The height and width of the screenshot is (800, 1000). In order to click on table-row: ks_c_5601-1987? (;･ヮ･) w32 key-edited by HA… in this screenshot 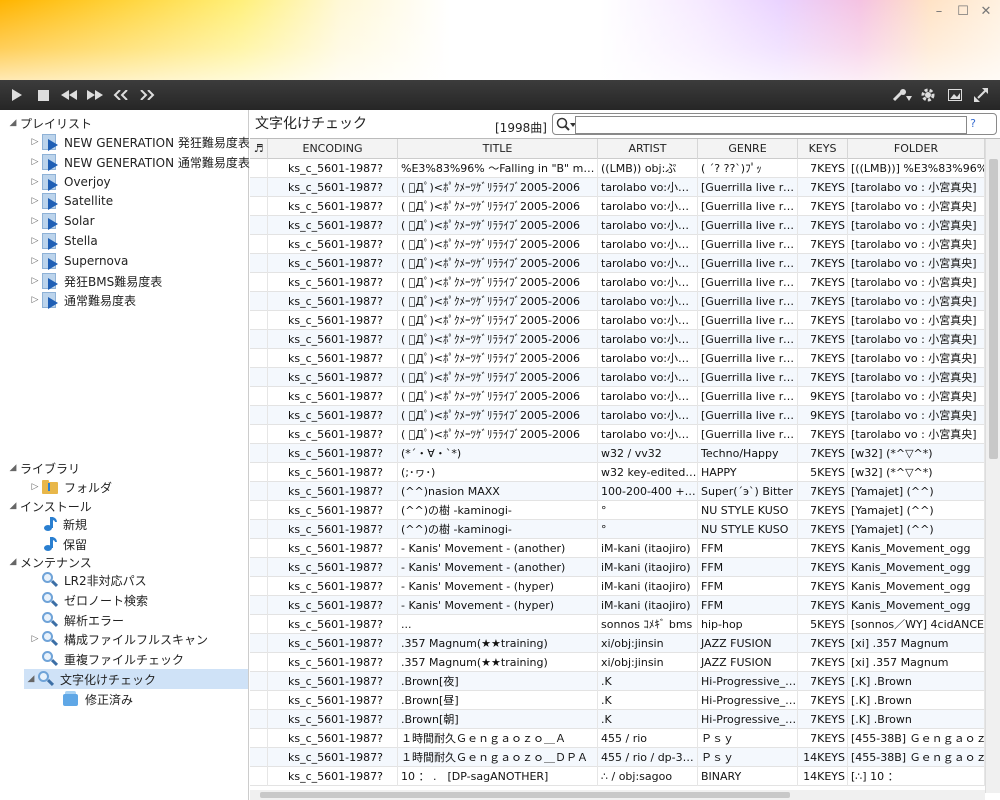, I will do `click(617, 472)`.